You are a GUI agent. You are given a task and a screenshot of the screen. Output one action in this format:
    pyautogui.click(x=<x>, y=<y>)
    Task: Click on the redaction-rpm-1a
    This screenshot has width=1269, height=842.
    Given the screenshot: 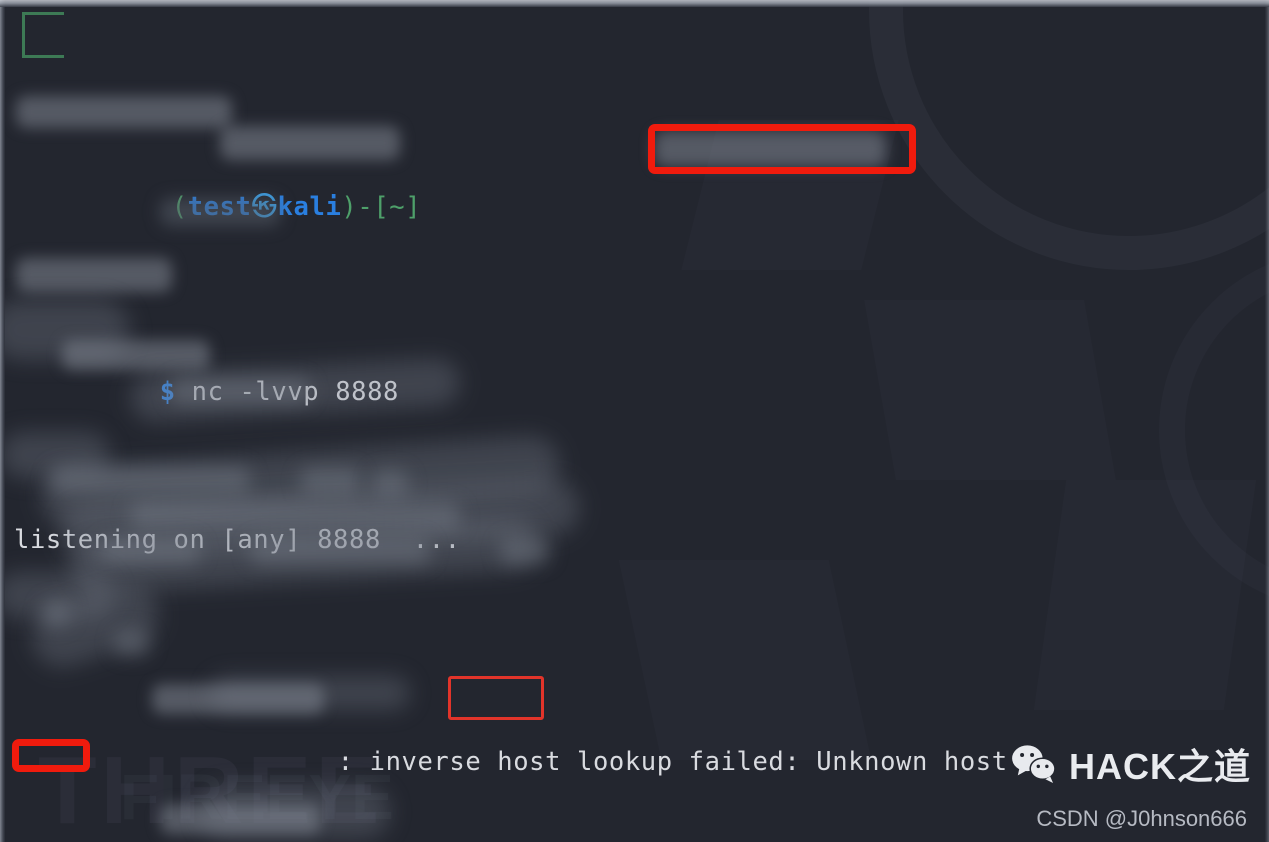 What is the action you would take?
    pyautogui.click(x=150, y=480)
    